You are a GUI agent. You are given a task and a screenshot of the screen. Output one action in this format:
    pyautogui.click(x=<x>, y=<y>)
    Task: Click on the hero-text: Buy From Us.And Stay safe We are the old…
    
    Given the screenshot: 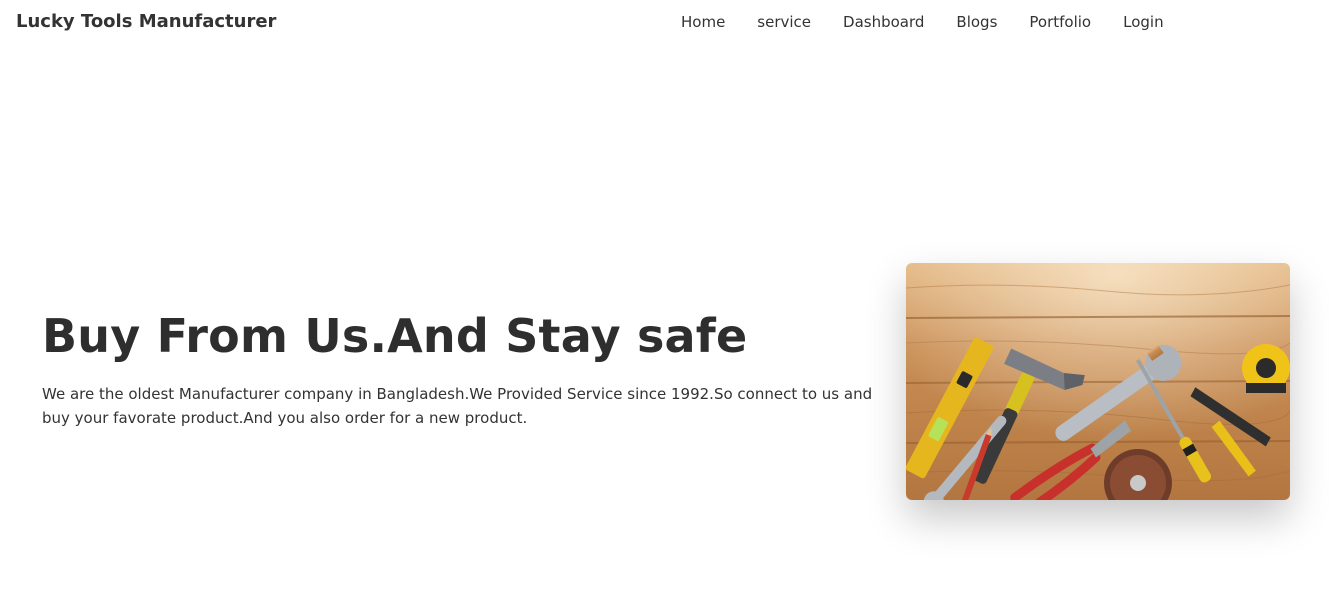 What is the action you would take?
    pyautogui.click(x=467, y=369)
    